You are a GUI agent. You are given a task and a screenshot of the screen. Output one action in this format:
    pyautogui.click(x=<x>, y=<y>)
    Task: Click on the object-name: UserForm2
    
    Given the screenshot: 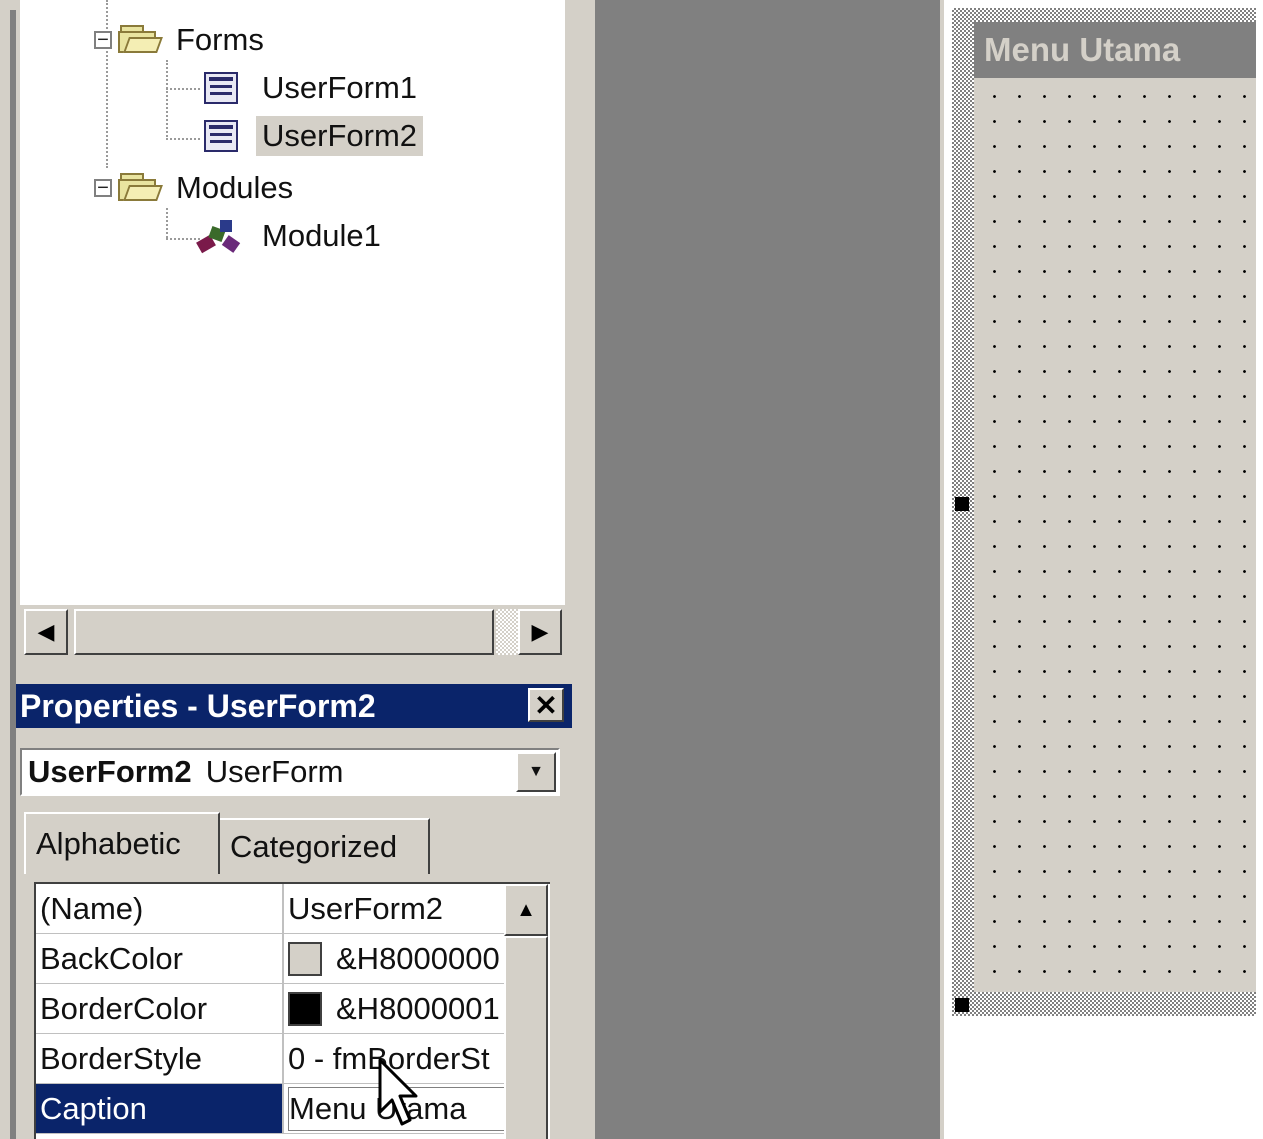 What is the action you would take?
    pyautogui.click(x=110, y=771)
    